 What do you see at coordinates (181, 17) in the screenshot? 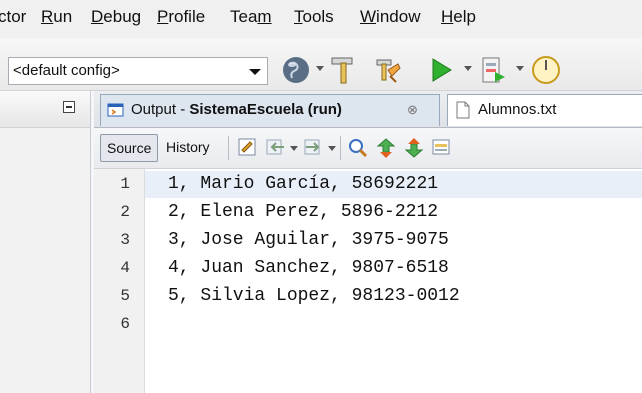
I see `menu-item-profile: Profile` at bounding box center [181, 17].